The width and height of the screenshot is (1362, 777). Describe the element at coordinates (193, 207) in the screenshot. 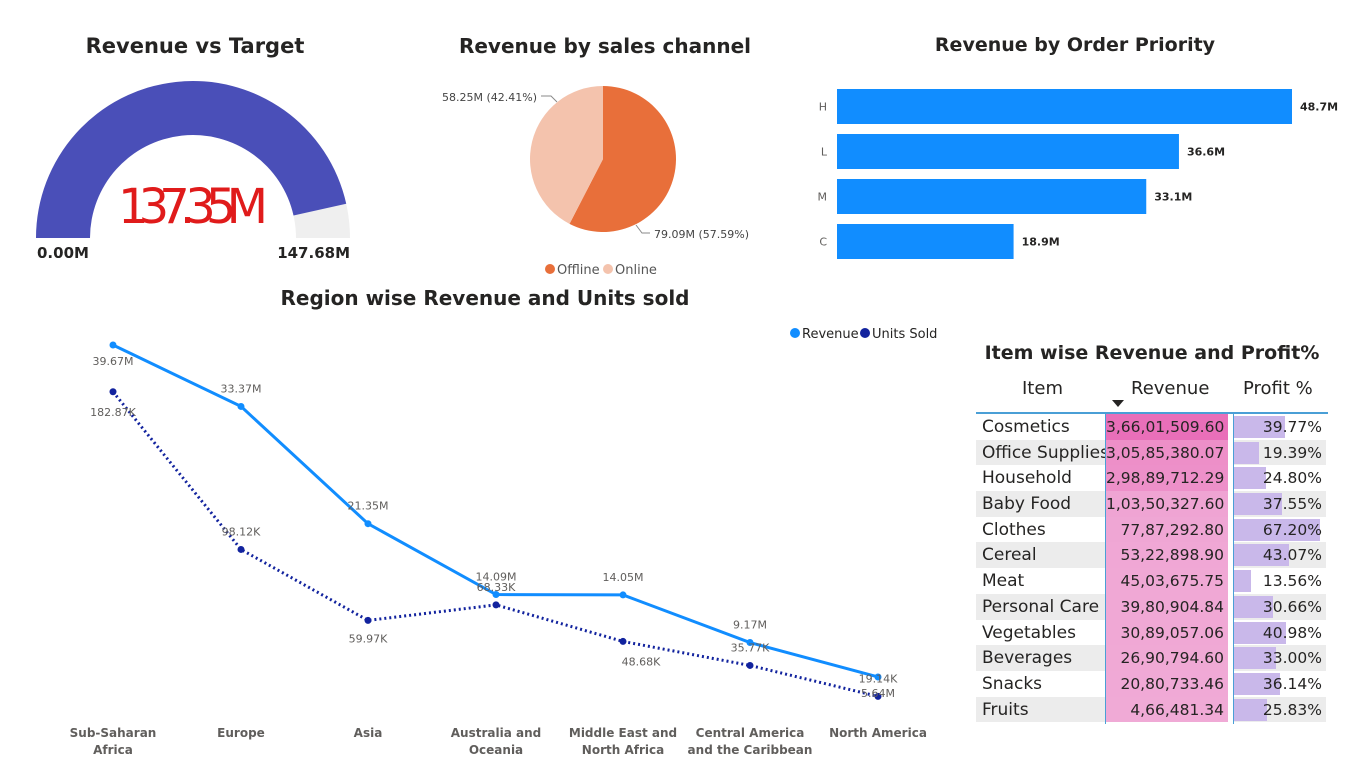

I see `gauge-value: 137.35M` at that location.